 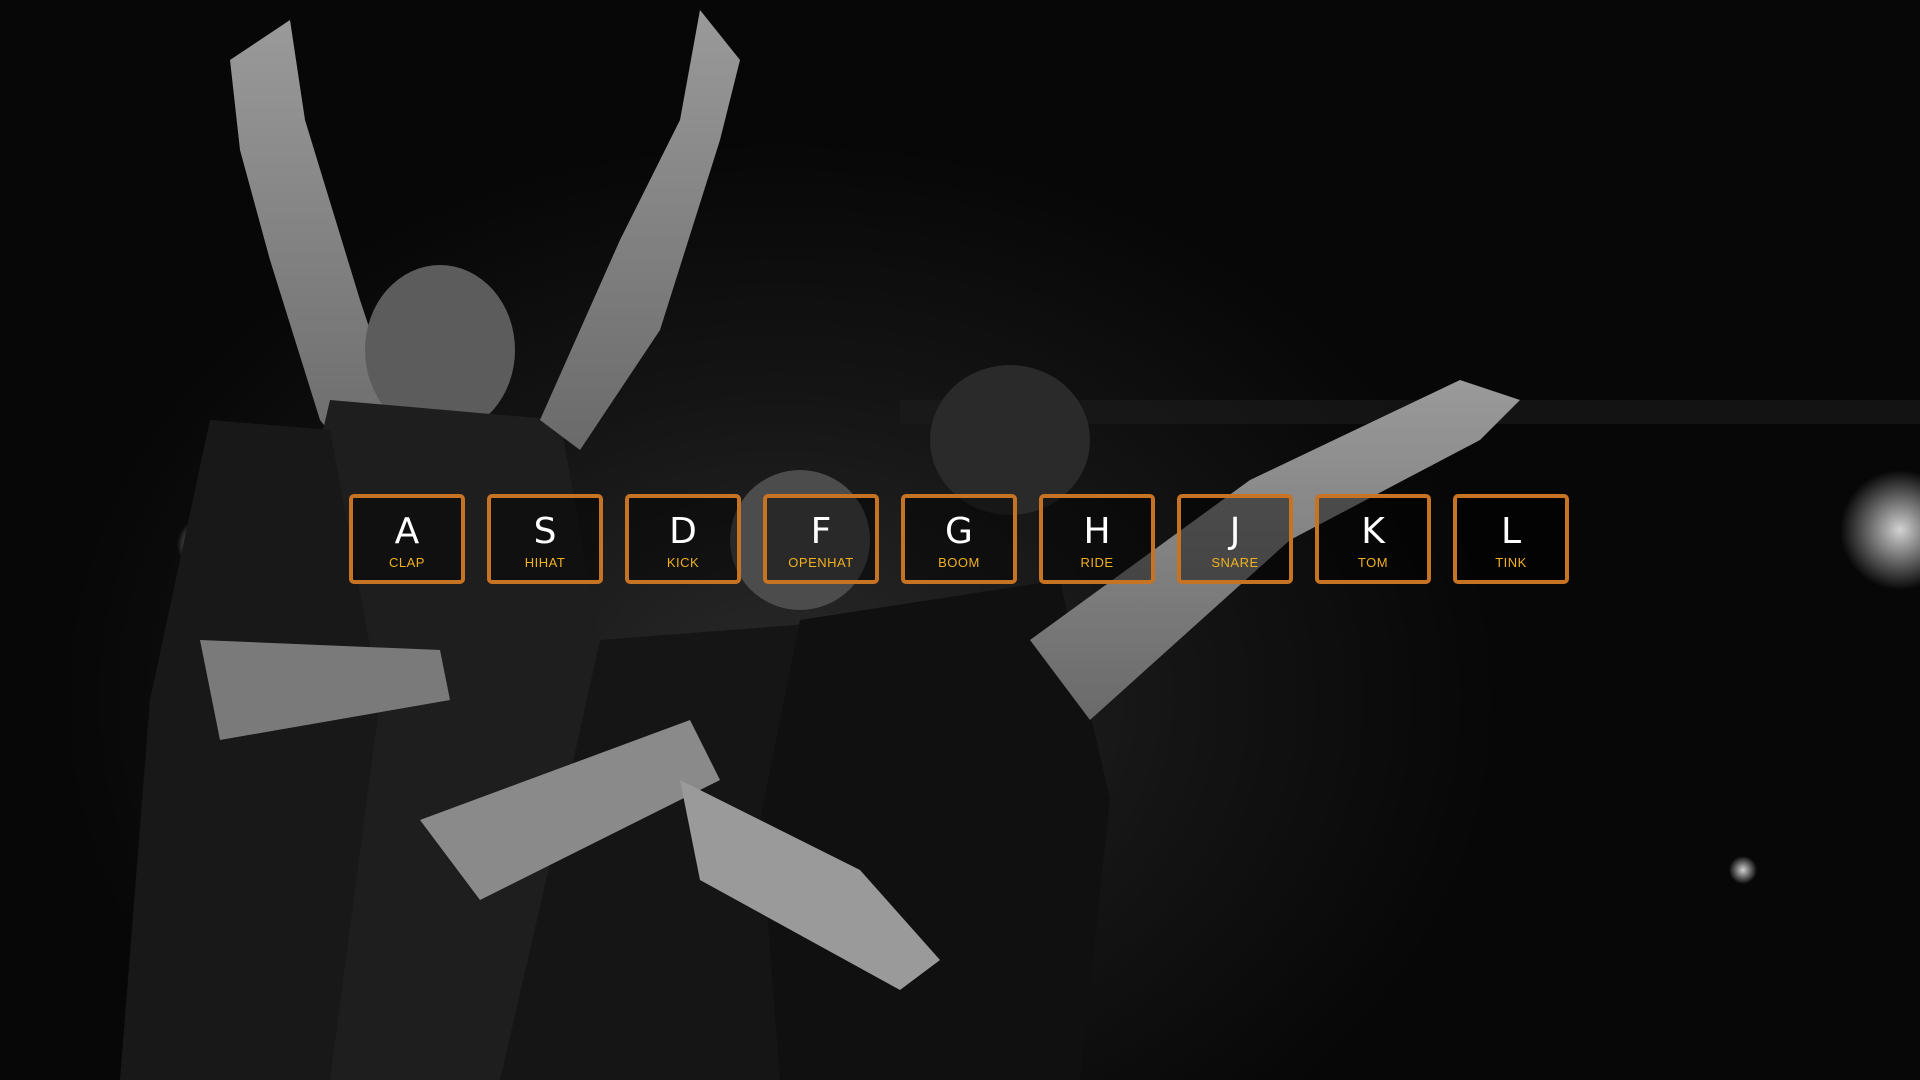 I want to click on key-a: A CLAP, so click(x=407, y=539).